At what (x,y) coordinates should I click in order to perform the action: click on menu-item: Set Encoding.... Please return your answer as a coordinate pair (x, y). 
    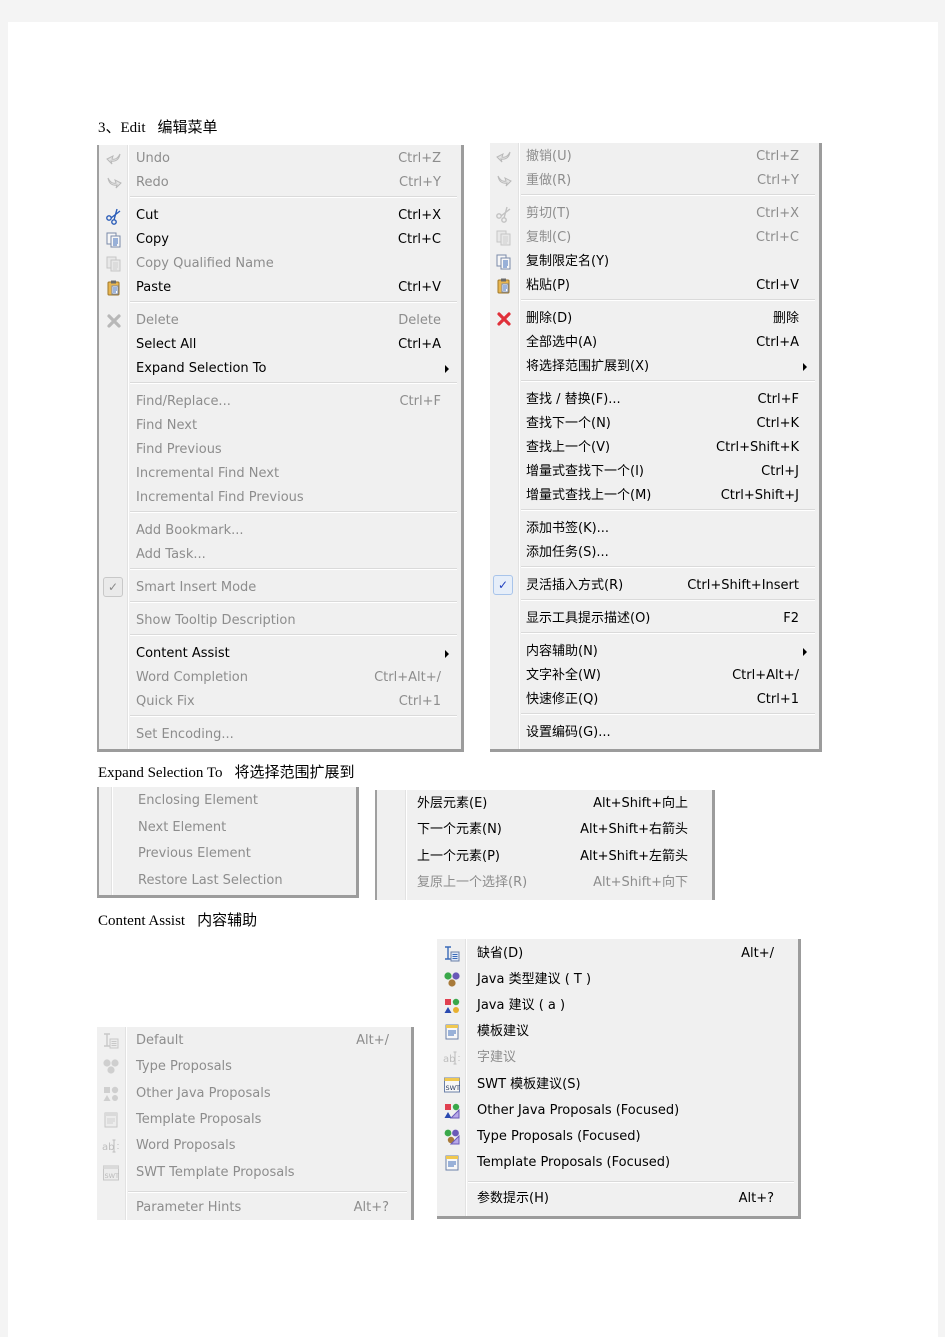
    Looking at the image, I should click on (280, 735).